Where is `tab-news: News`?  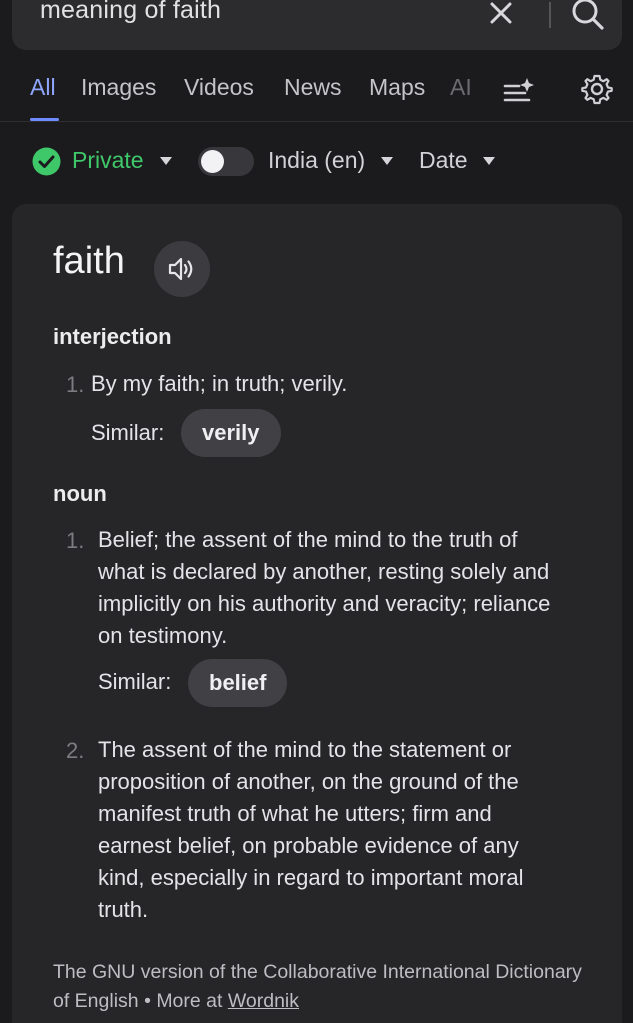
tab-news: News is located at coordinates (313, 87).